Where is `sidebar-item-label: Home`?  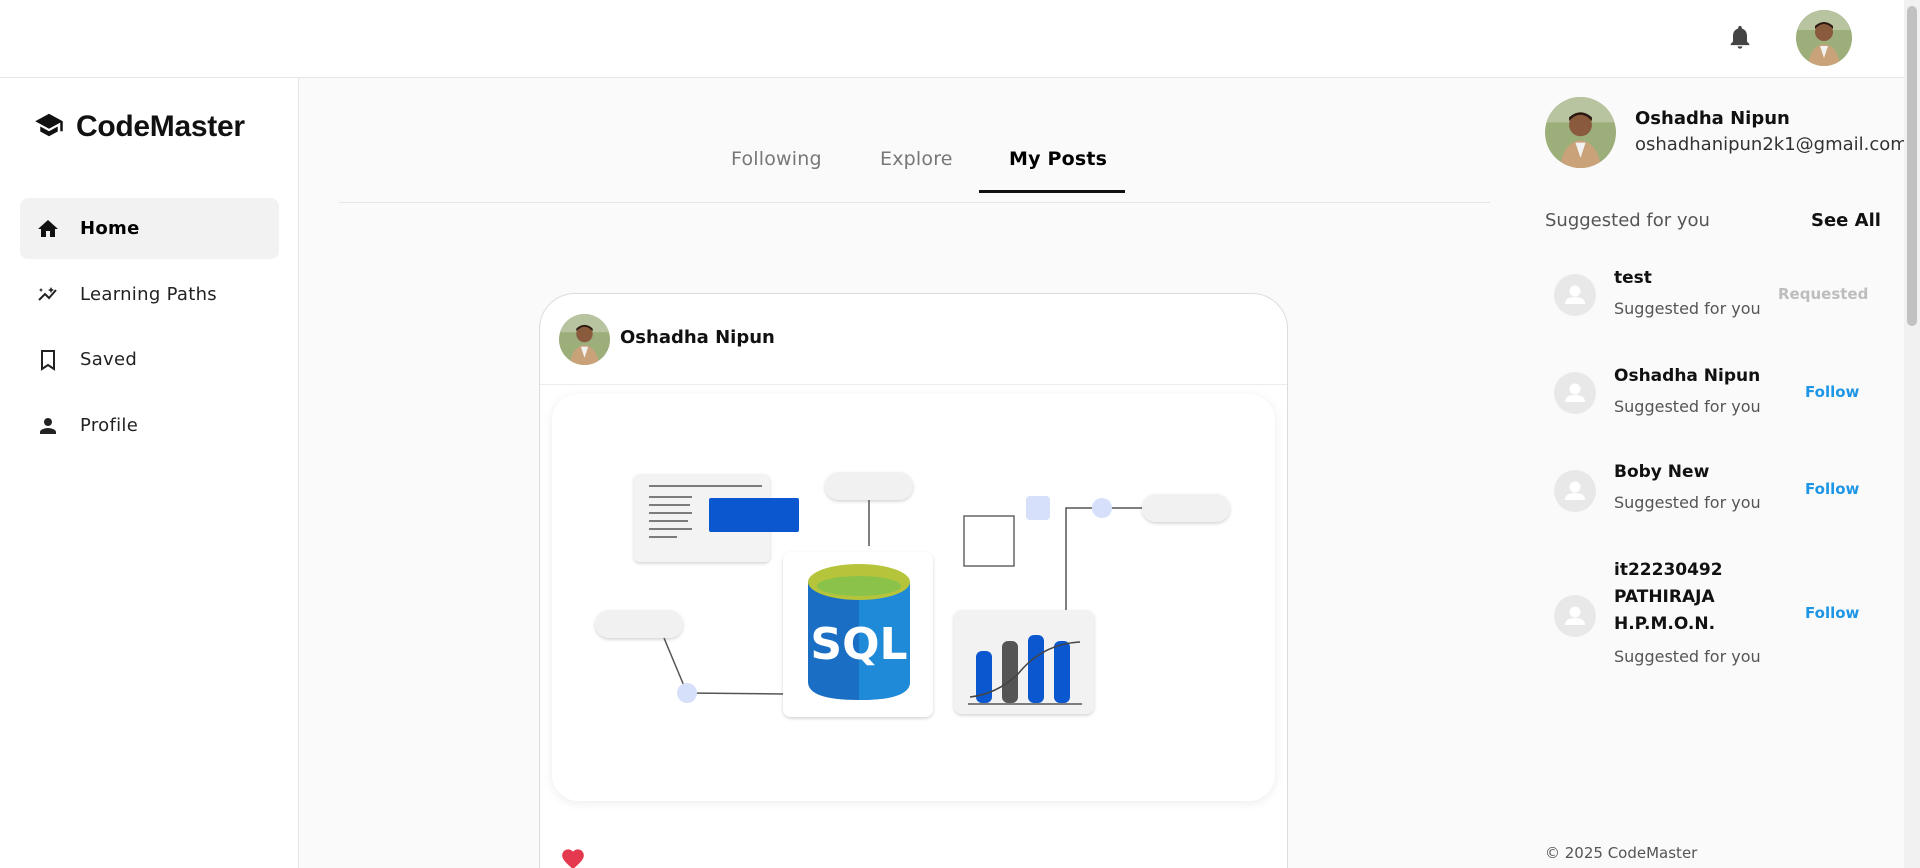
sidebar-item-label: Home is located at coordinates (110, 228).